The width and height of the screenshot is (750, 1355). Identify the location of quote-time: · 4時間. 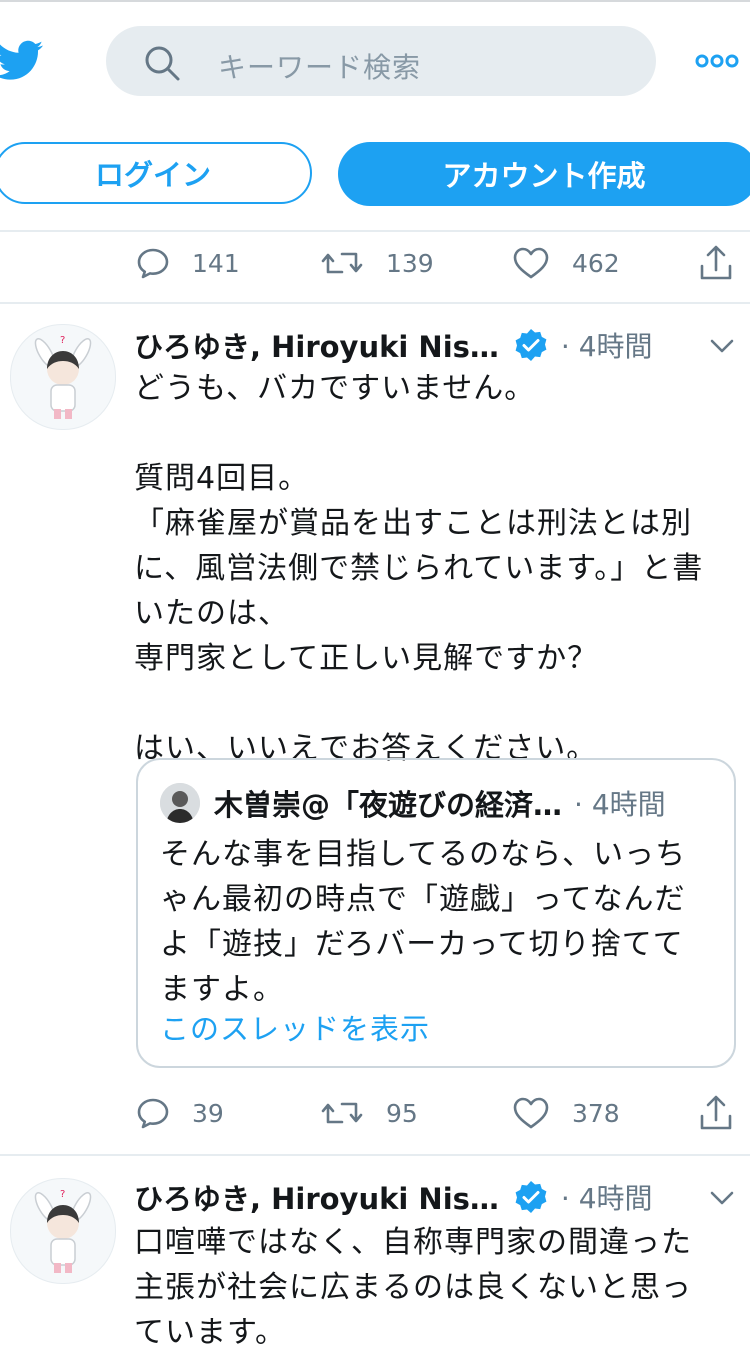
(620, 804).